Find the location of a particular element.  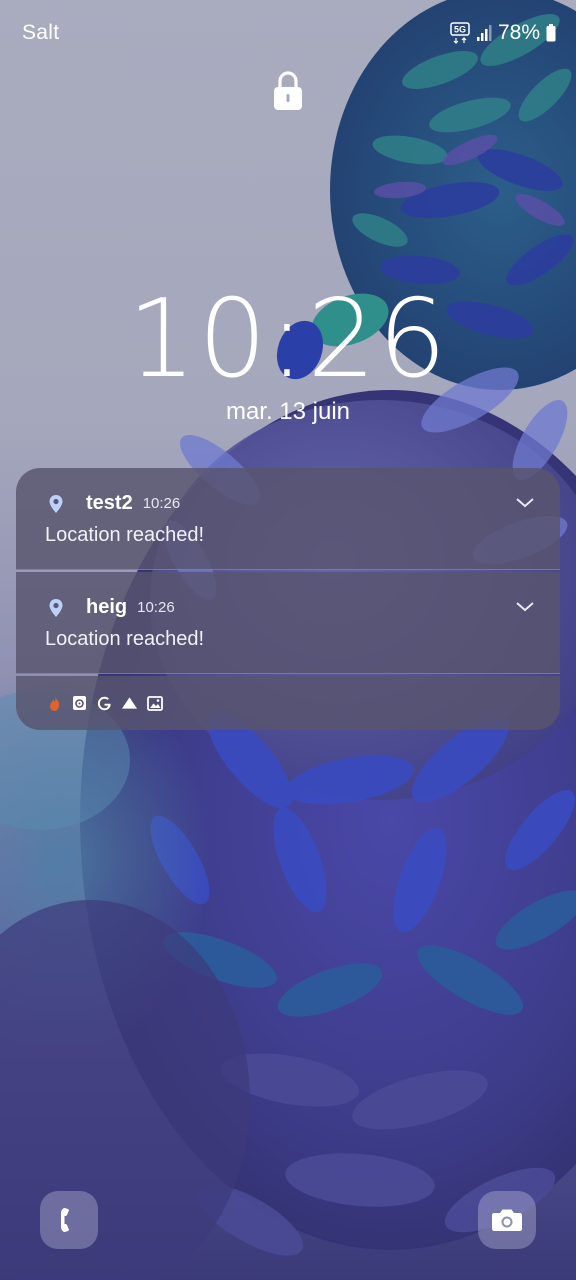

5g-data-icon: 5G is located at coordinates (460, 33).